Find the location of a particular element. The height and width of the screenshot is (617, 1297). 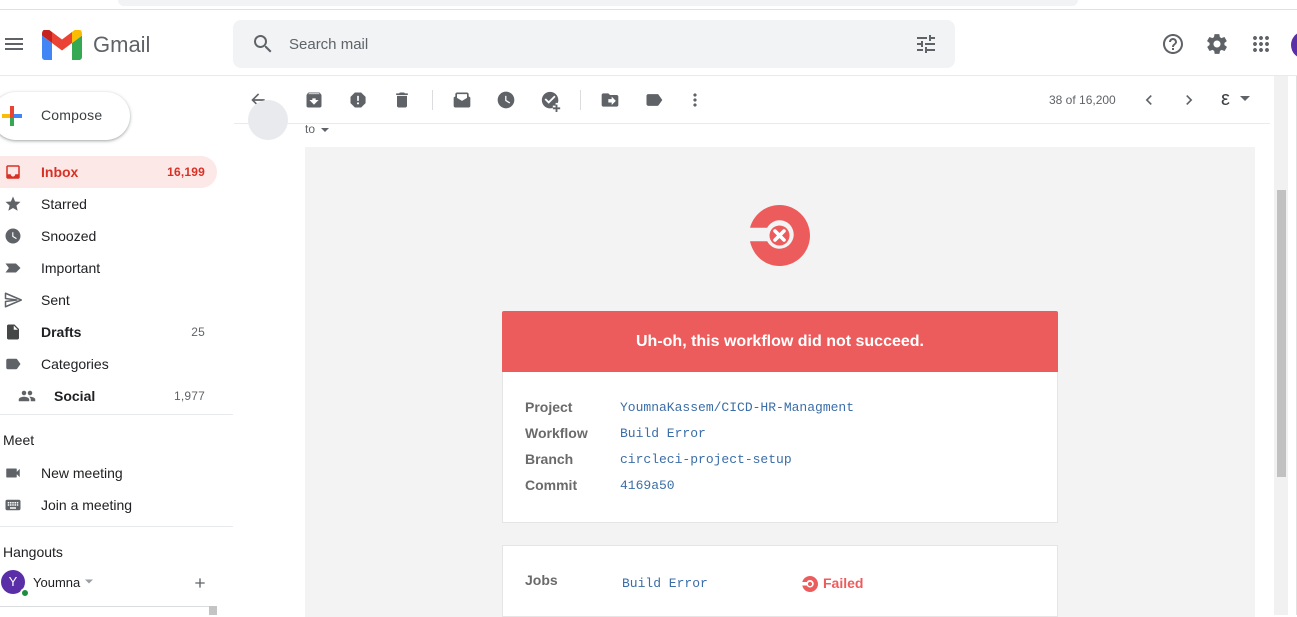

compose-label: Compose is located at coordinates (72, 115).